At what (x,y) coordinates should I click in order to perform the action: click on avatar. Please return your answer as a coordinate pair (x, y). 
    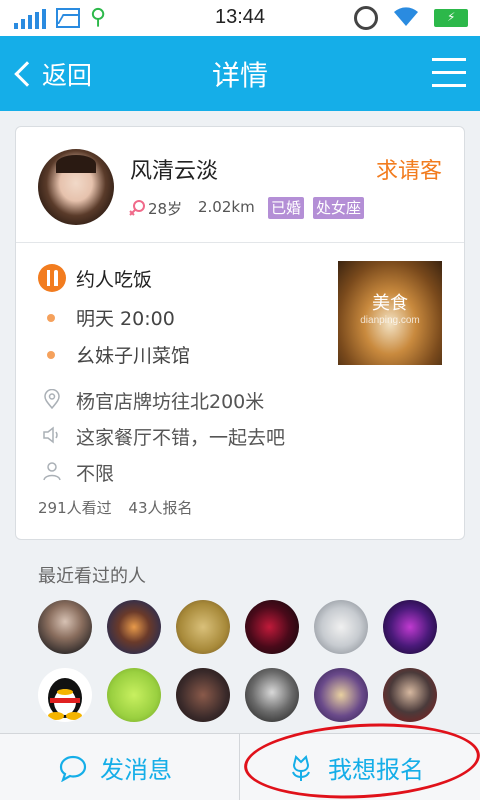
    Looking at the image, I should click on (76, 187).